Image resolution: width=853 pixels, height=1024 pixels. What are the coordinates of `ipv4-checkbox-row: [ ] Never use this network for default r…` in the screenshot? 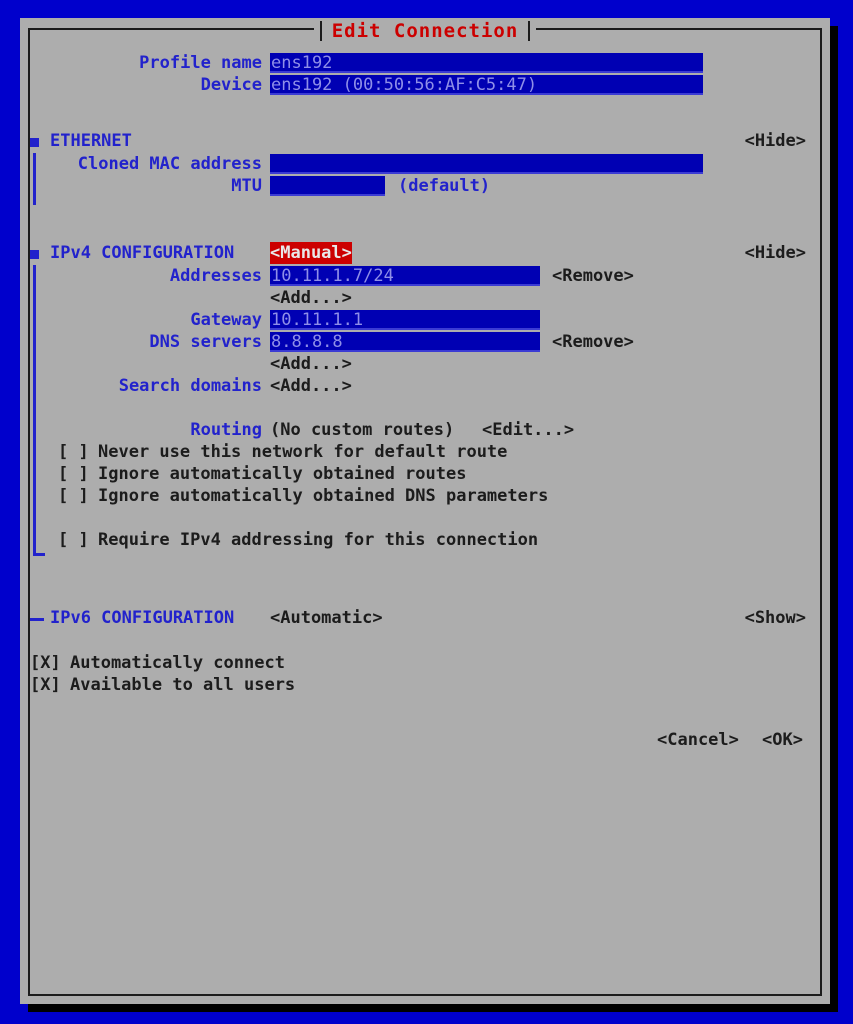 It's located at (425, 452).